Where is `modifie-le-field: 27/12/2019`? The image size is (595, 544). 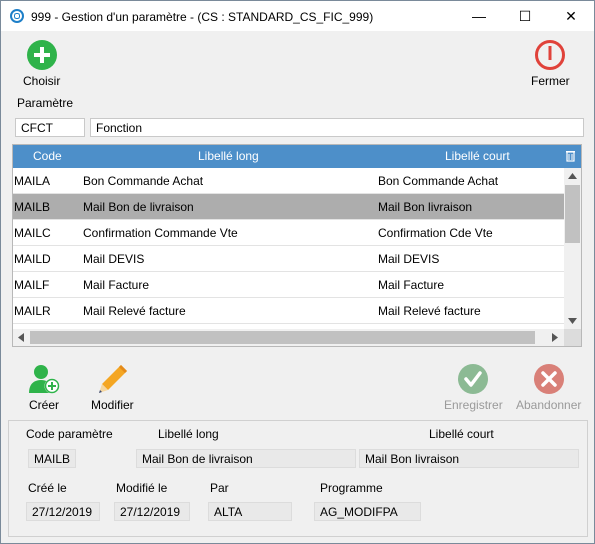 modifie-le-field: 27/12/2019 is located at coordinates (152, 511).